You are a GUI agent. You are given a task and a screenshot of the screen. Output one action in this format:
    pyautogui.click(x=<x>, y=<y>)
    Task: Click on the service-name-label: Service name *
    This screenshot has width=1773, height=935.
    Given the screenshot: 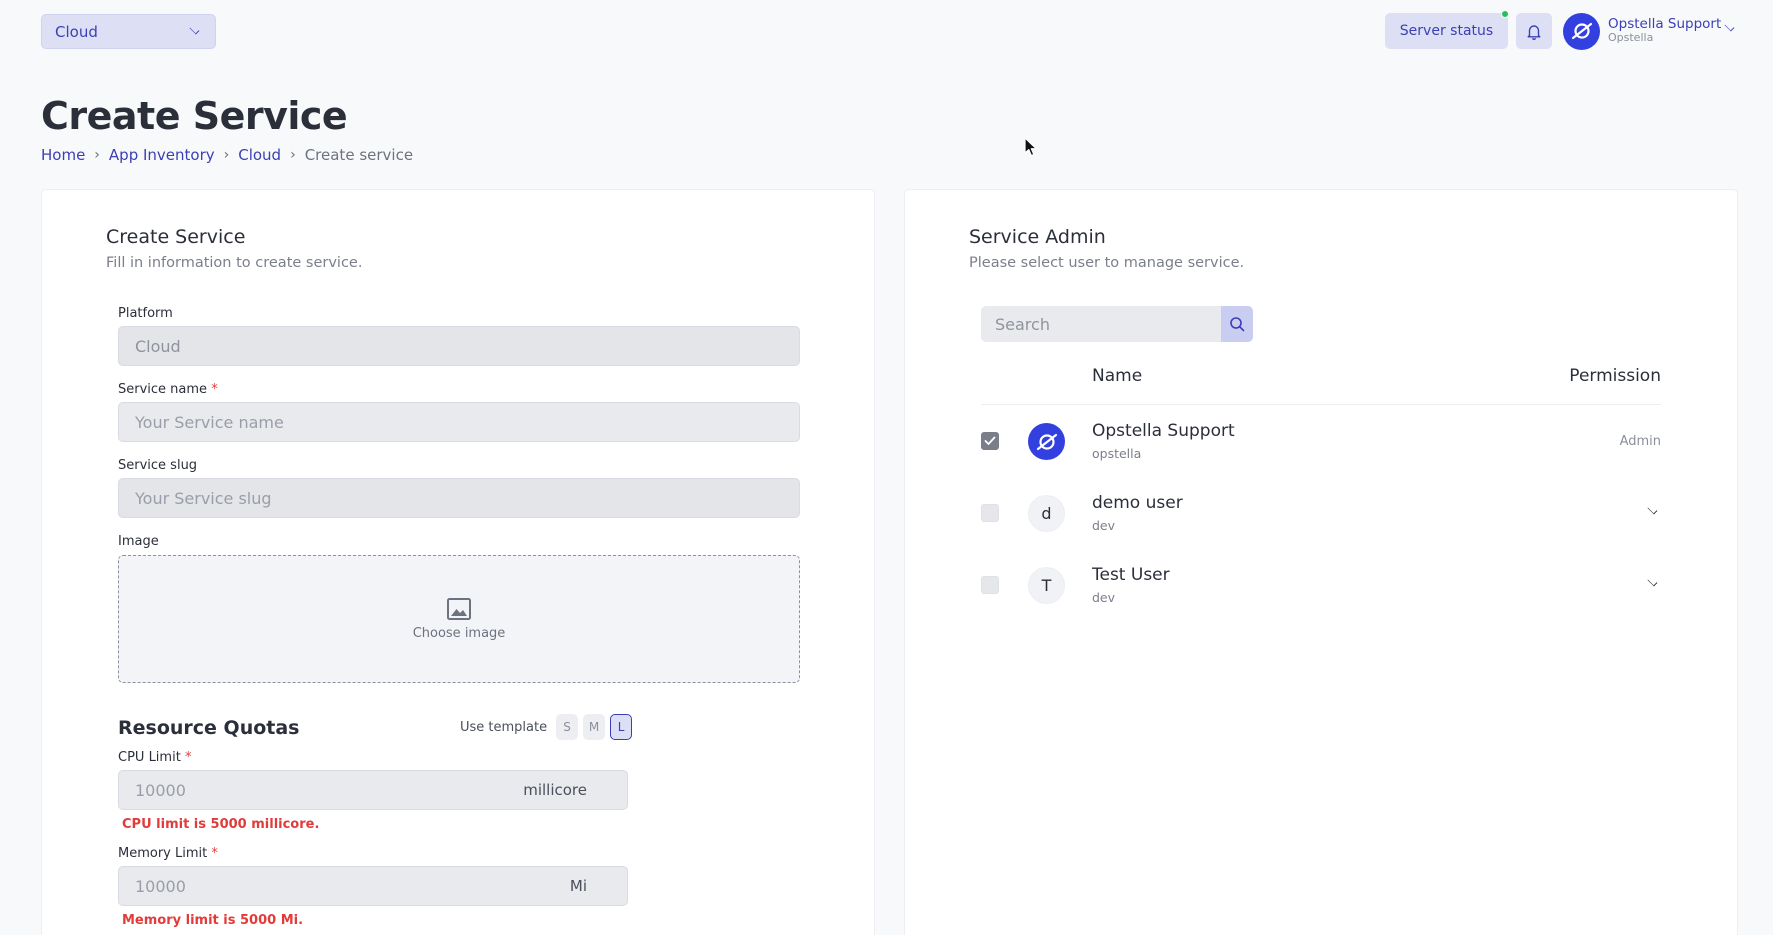 What is the action you would take?
    pyautogui.click(x=168, y=389)
    